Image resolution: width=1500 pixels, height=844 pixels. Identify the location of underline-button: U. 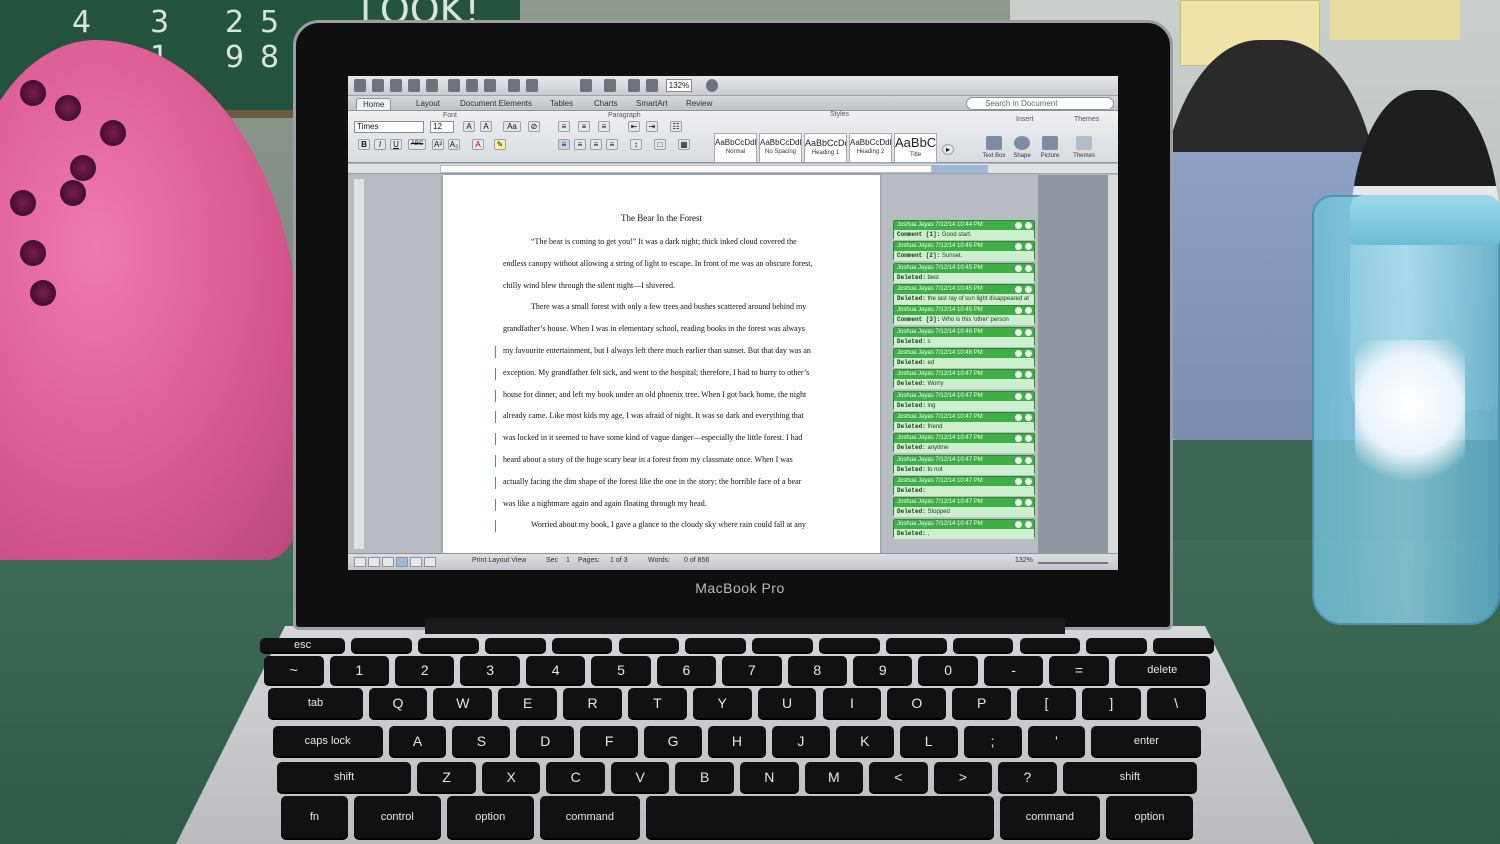
(396, 144).